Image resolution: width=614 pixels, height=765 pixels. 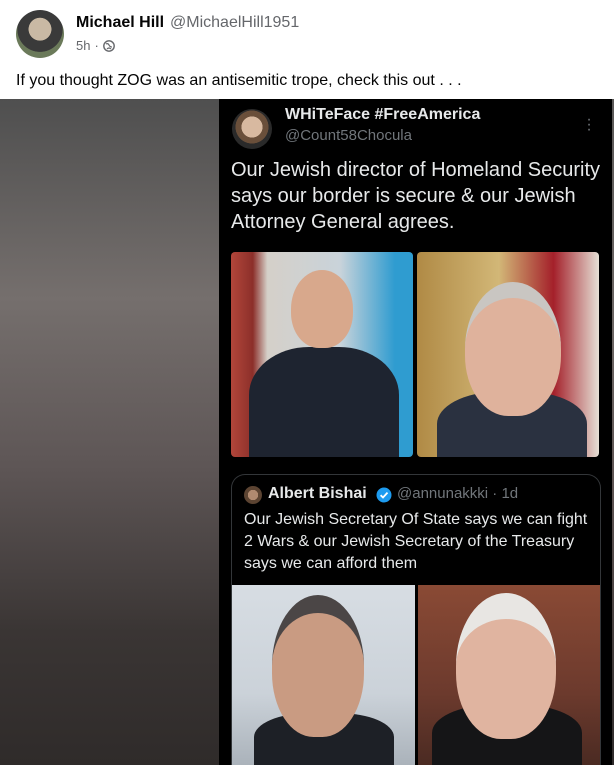 What do you see at coordinates (458, 493) in the screenshot?
I see `quoted-handle-time: @annunakkki · 1d` at bounding box center [458, 493].